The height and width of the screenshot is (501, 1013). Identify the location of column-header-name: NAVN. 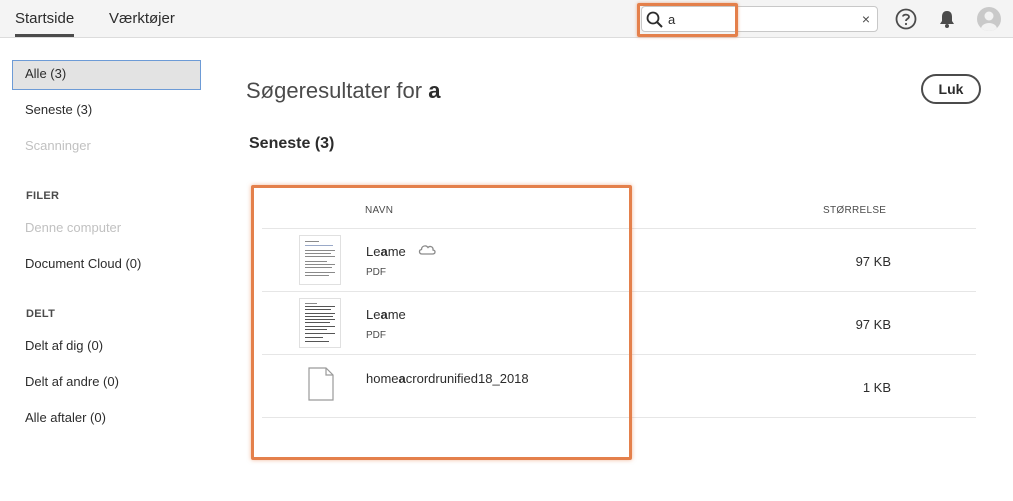
(379, 210).